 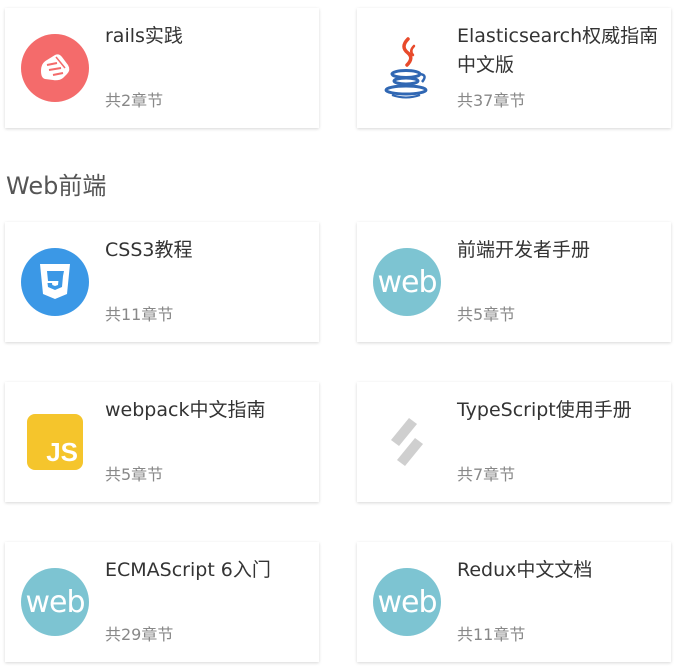 I want to click on javascript-js-icon: JS, so click(x=55, y=442).